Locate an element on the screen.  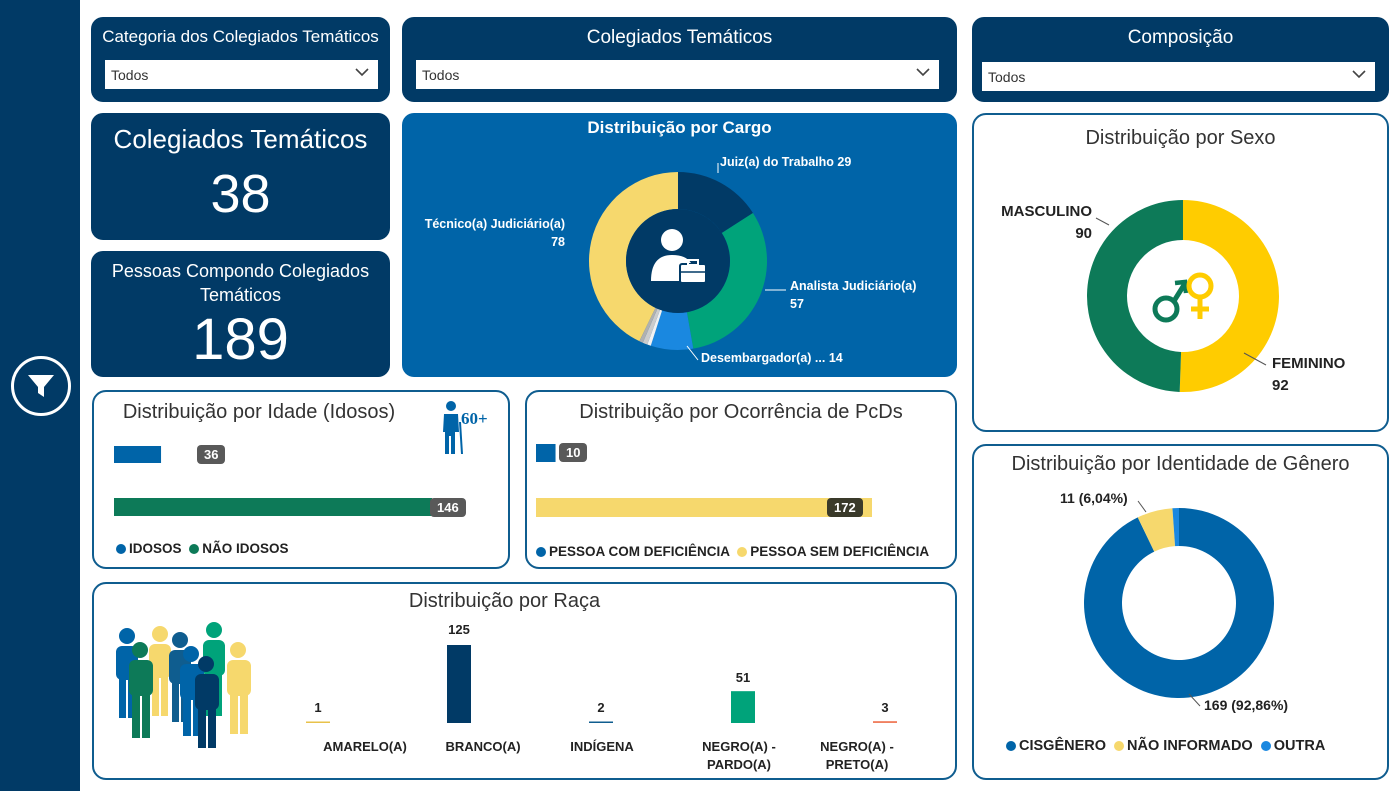
raca-cat-branco: BRANCO(A) is located at coordinates (483, 746).